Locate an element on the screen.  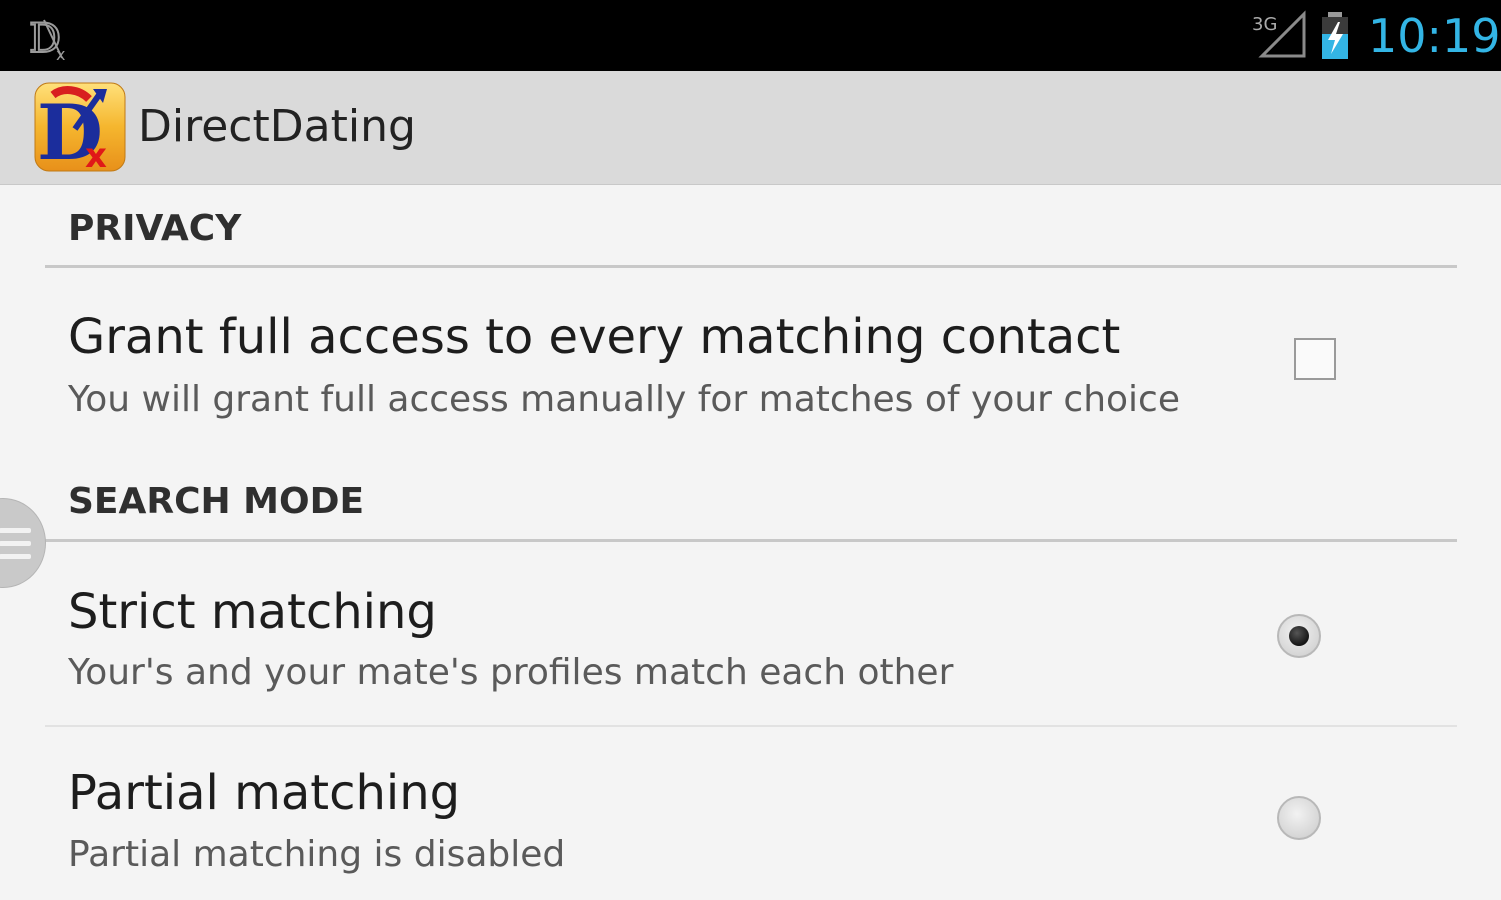
action-bar: D x DirectDating is located at coordinates (750, 128).